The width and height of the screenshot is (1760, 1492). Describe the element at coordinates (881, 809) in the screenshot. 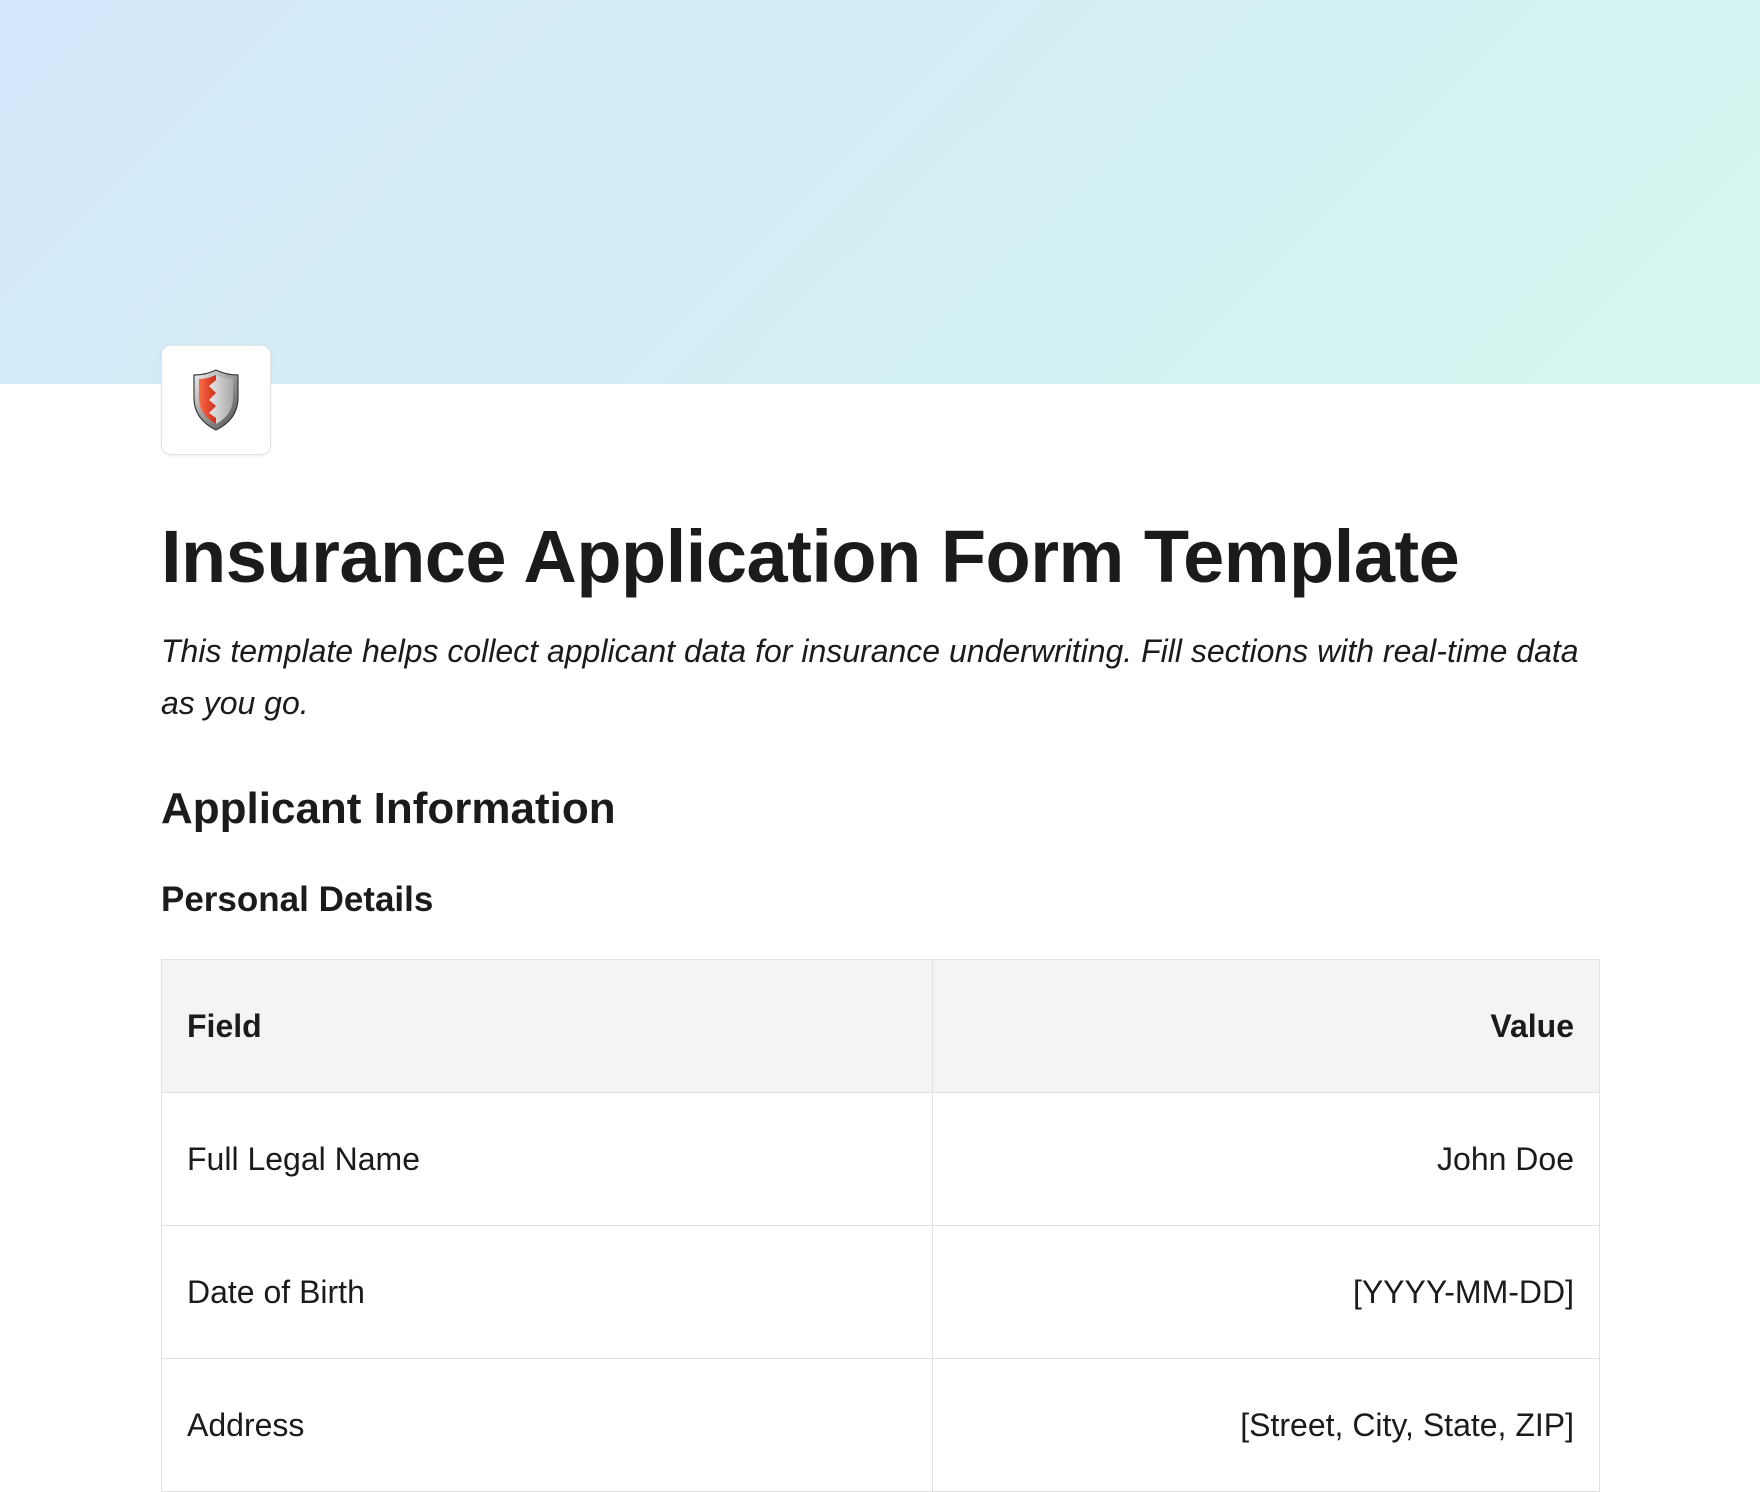

I see `section-heading-applicant-information: Applicant Information` at that location.